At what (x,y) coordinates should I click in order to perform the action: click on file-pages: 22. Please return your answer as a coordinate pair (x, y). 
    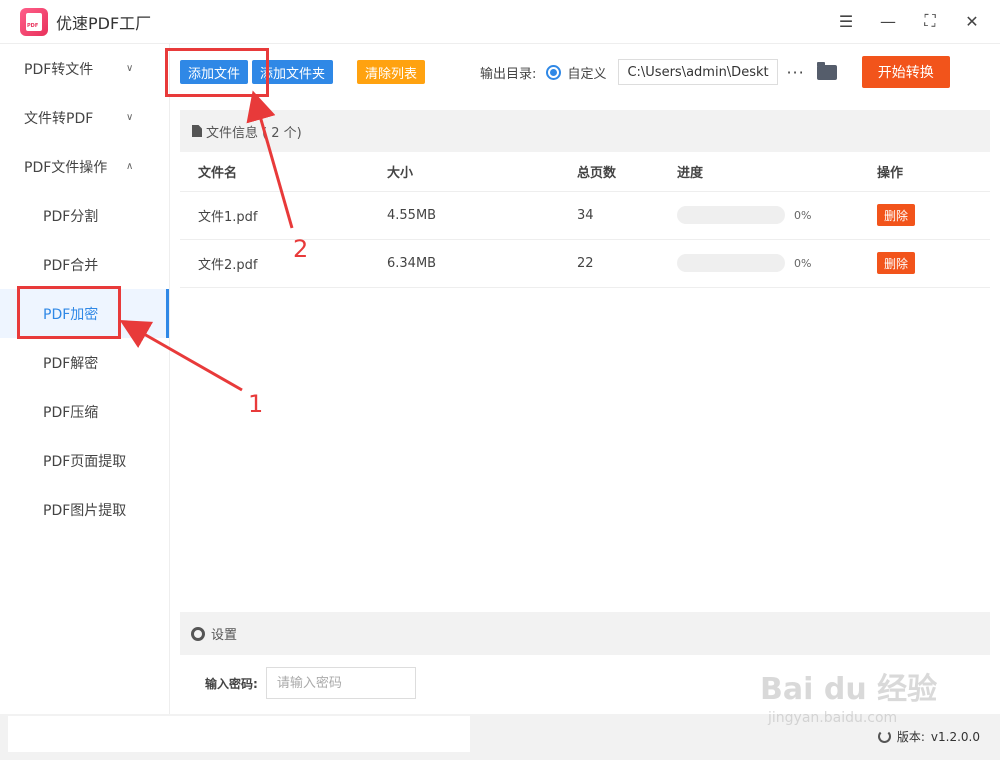
    Looking at the image, I should click on (627, 263).